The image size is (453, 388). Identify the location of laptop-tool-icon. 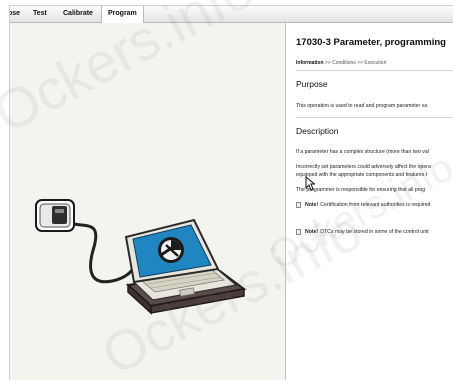
(185, 266).